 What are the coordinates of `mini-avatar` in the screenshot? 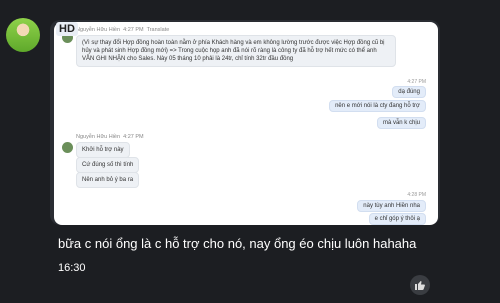 It's located at (67, 147).